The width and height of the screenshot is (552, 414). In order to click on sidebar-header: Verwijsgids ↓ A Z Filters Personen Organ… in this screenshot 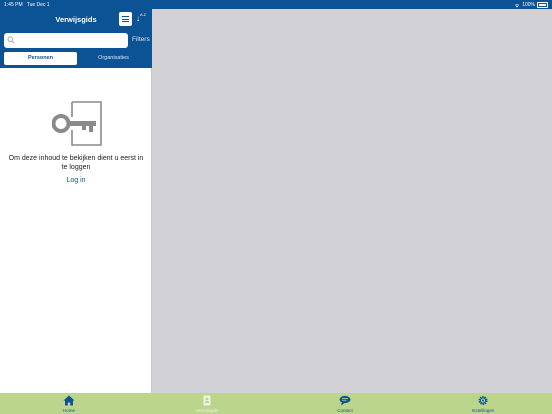, I will do `click(76, 38)`.